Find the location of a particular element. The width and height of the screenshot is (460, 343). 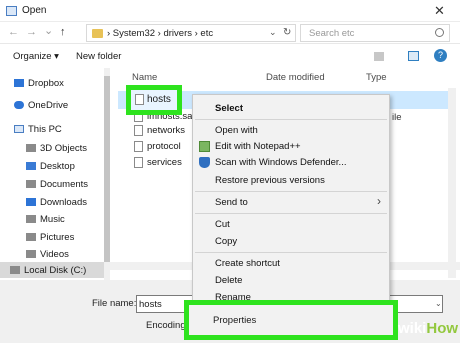

column-header-name: Name is located at coordinates (144, 77).